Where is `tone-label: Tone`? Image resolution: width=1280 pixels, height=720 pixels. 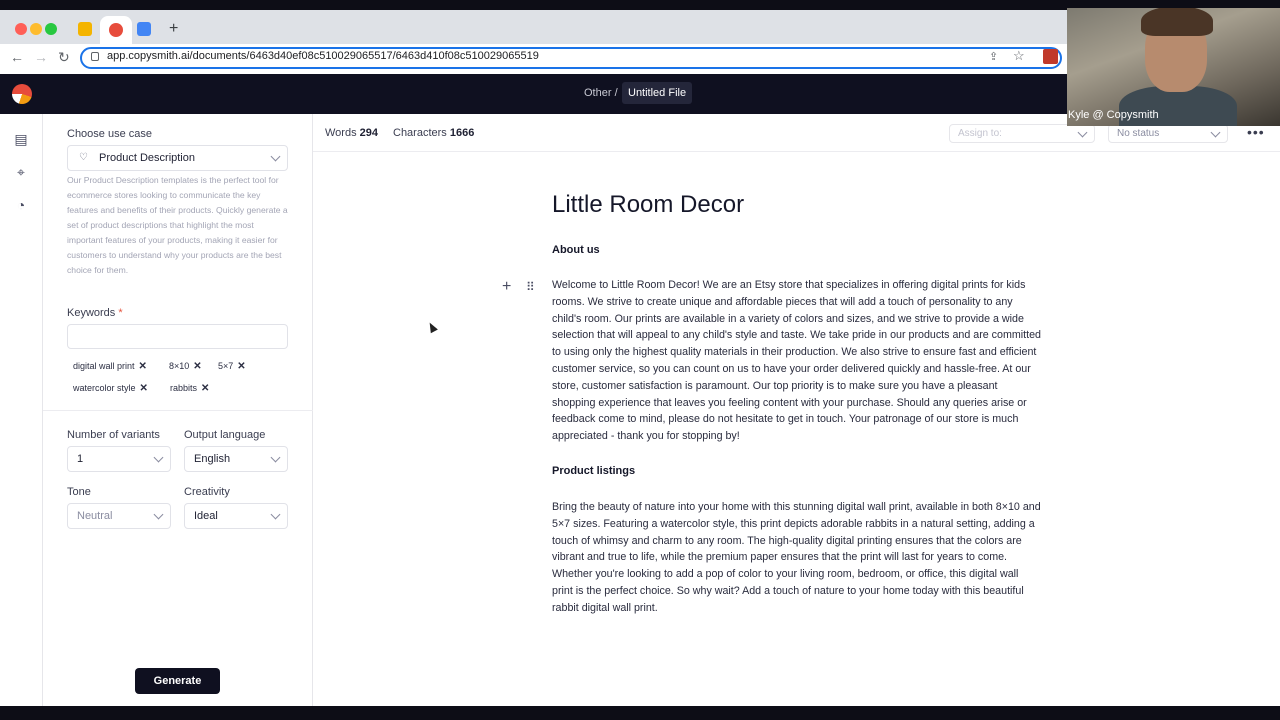
tone-label: Tone is located at coordinates (79, 492).